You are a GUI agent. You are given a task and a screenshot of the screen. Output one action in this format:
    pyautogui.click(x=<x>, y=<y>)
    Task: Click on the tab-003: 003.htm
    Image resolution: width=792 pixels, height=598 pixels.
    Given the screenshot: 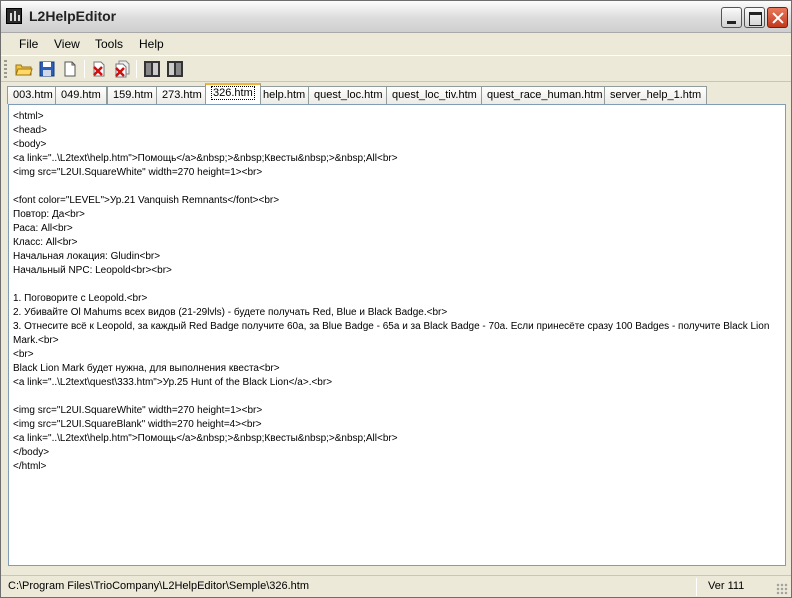 What is the action you would take?
    pyautogui.click(x=33, y=95)
    